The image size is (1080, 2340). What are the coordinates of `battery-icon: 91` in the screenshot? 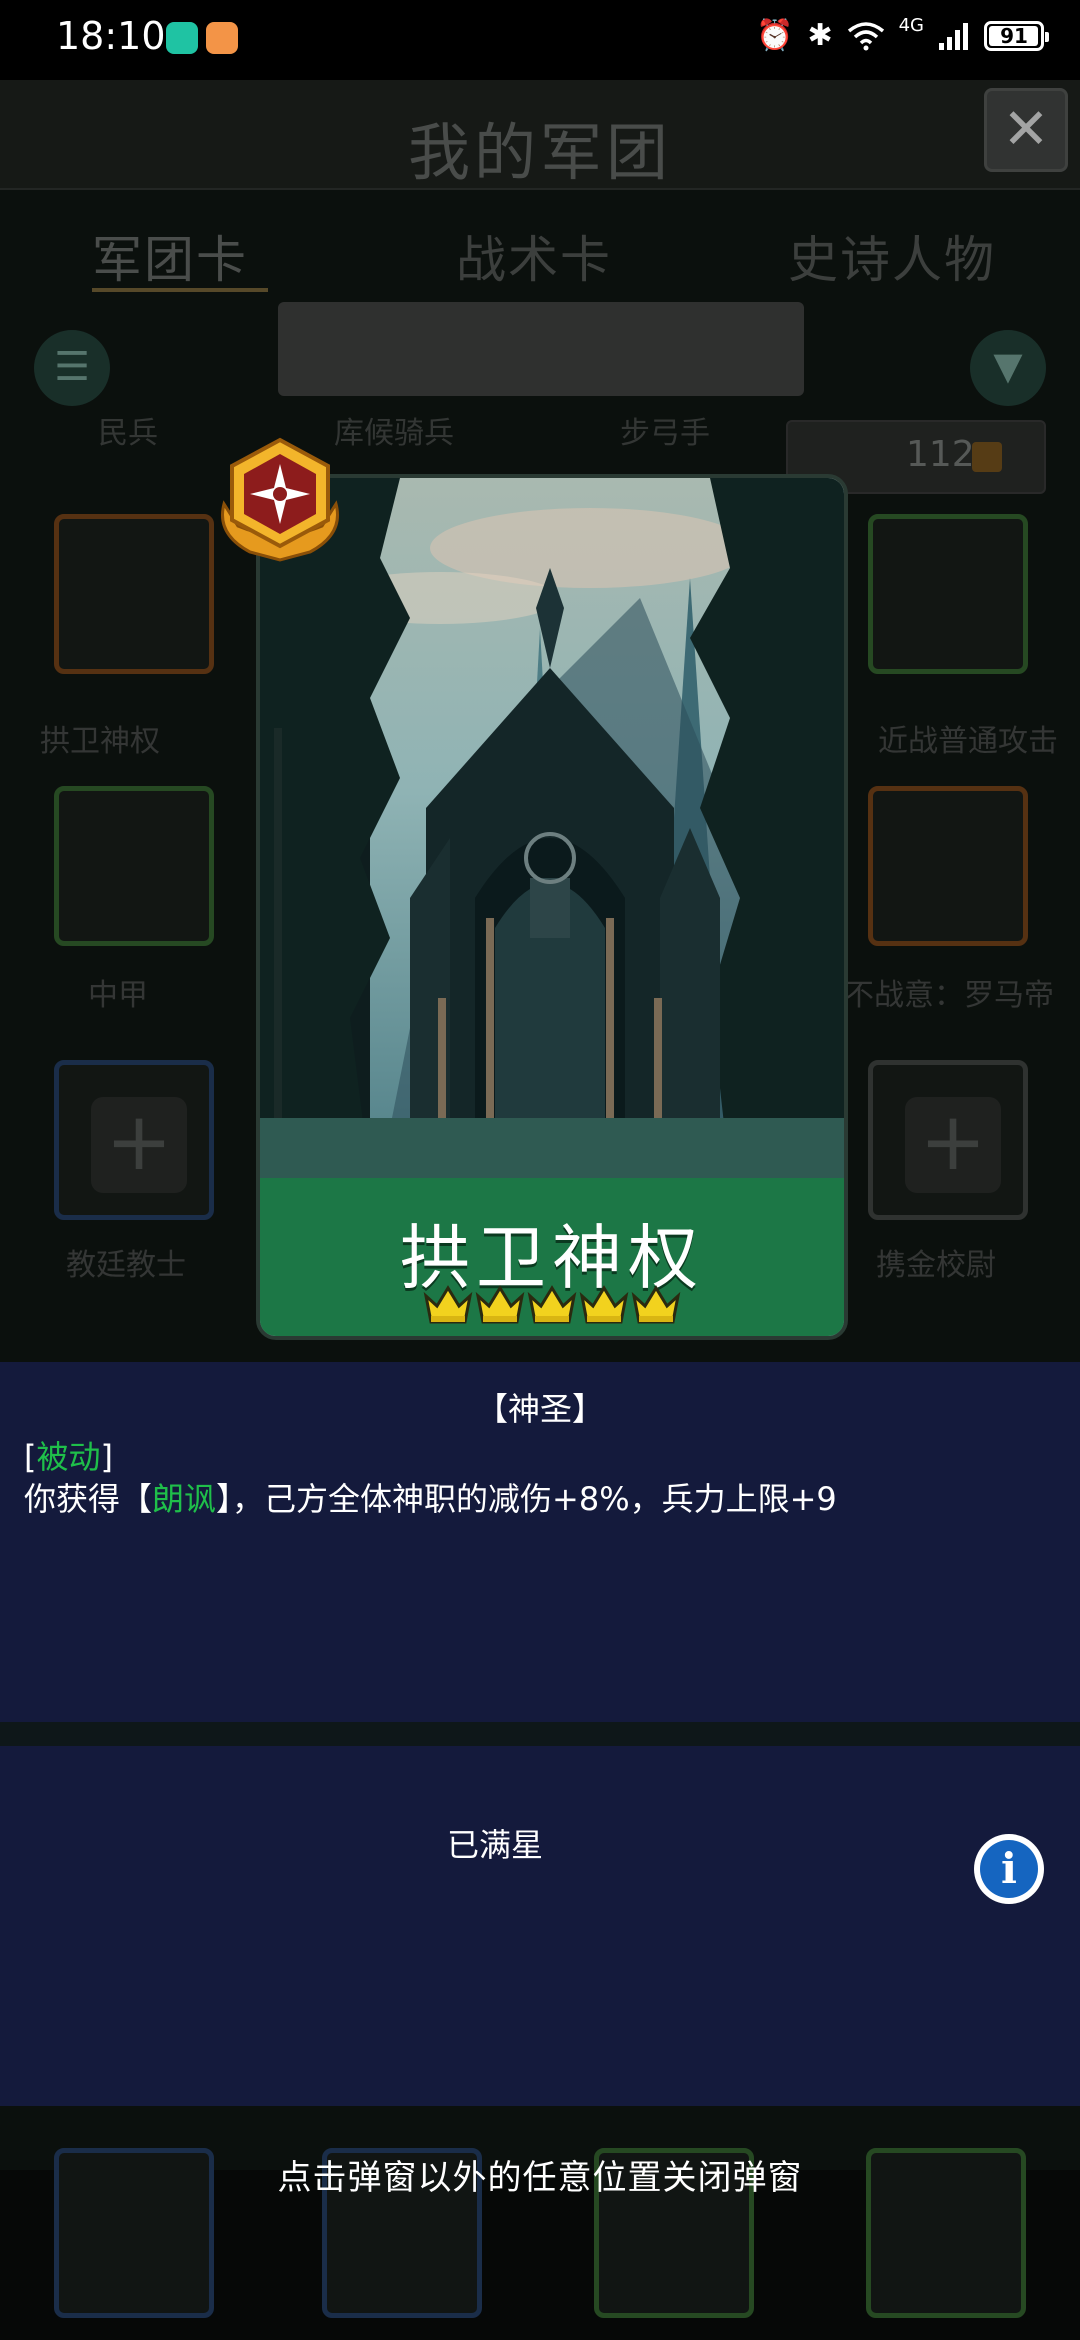 It's located at (1016, 35).